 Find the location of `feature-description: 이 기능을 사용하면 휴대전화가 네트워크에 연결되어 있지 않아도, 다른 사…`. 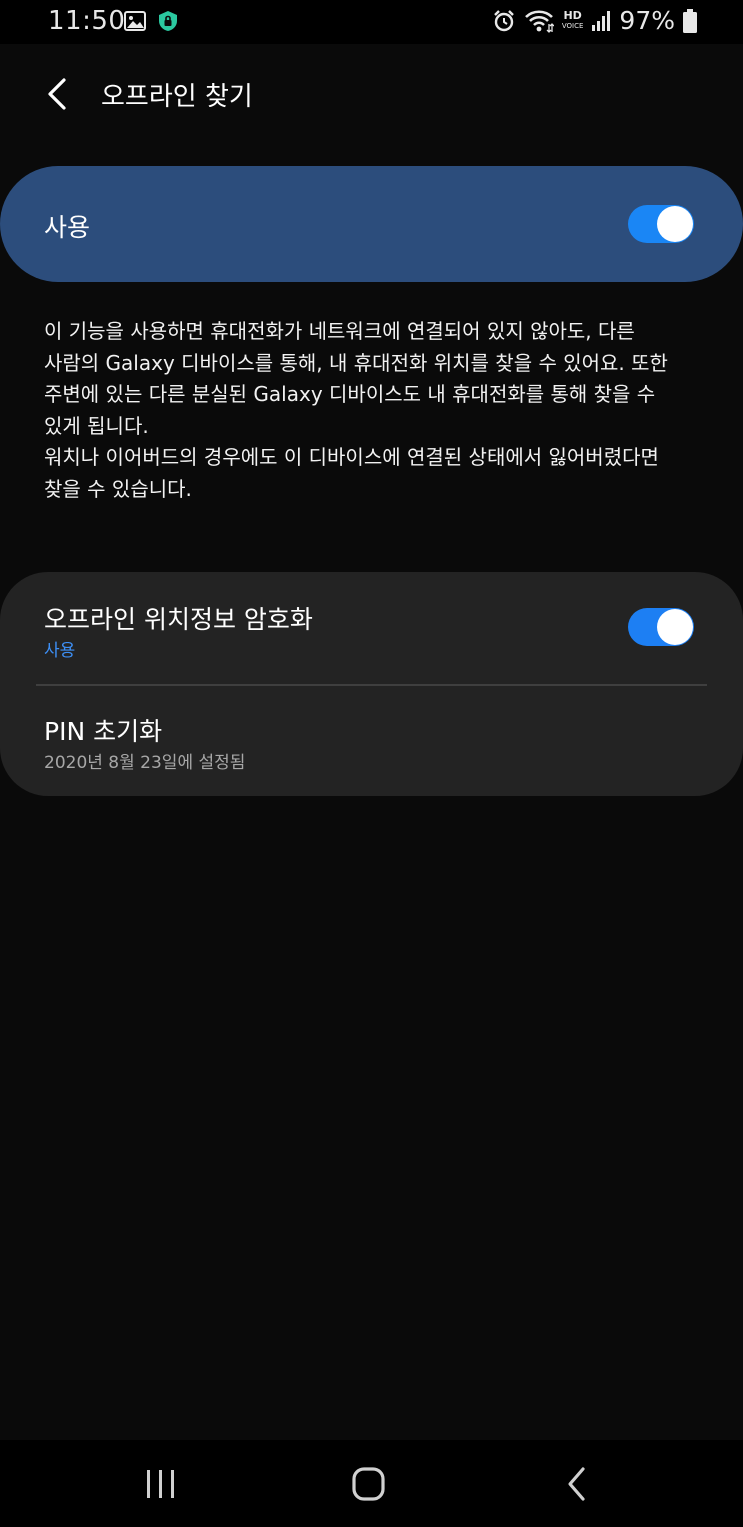

feature-description: 이 기능을 사용하면 휴대전화가 네트워크에 연결되어 있지 않아도, 다른 사… is located at coordinates (374, 410).